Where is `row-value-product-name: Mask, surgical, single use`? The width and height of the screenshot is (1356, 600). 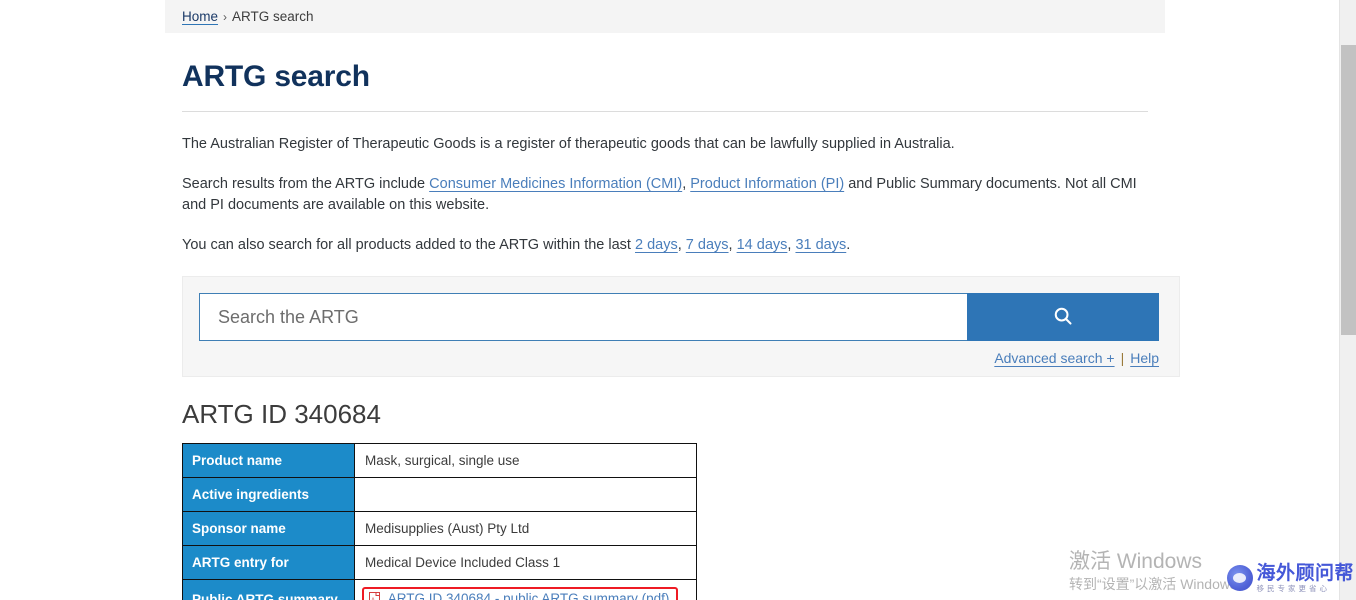 row-value-product-name: Mask, surgical, single use is located at coordinates (525, 460).